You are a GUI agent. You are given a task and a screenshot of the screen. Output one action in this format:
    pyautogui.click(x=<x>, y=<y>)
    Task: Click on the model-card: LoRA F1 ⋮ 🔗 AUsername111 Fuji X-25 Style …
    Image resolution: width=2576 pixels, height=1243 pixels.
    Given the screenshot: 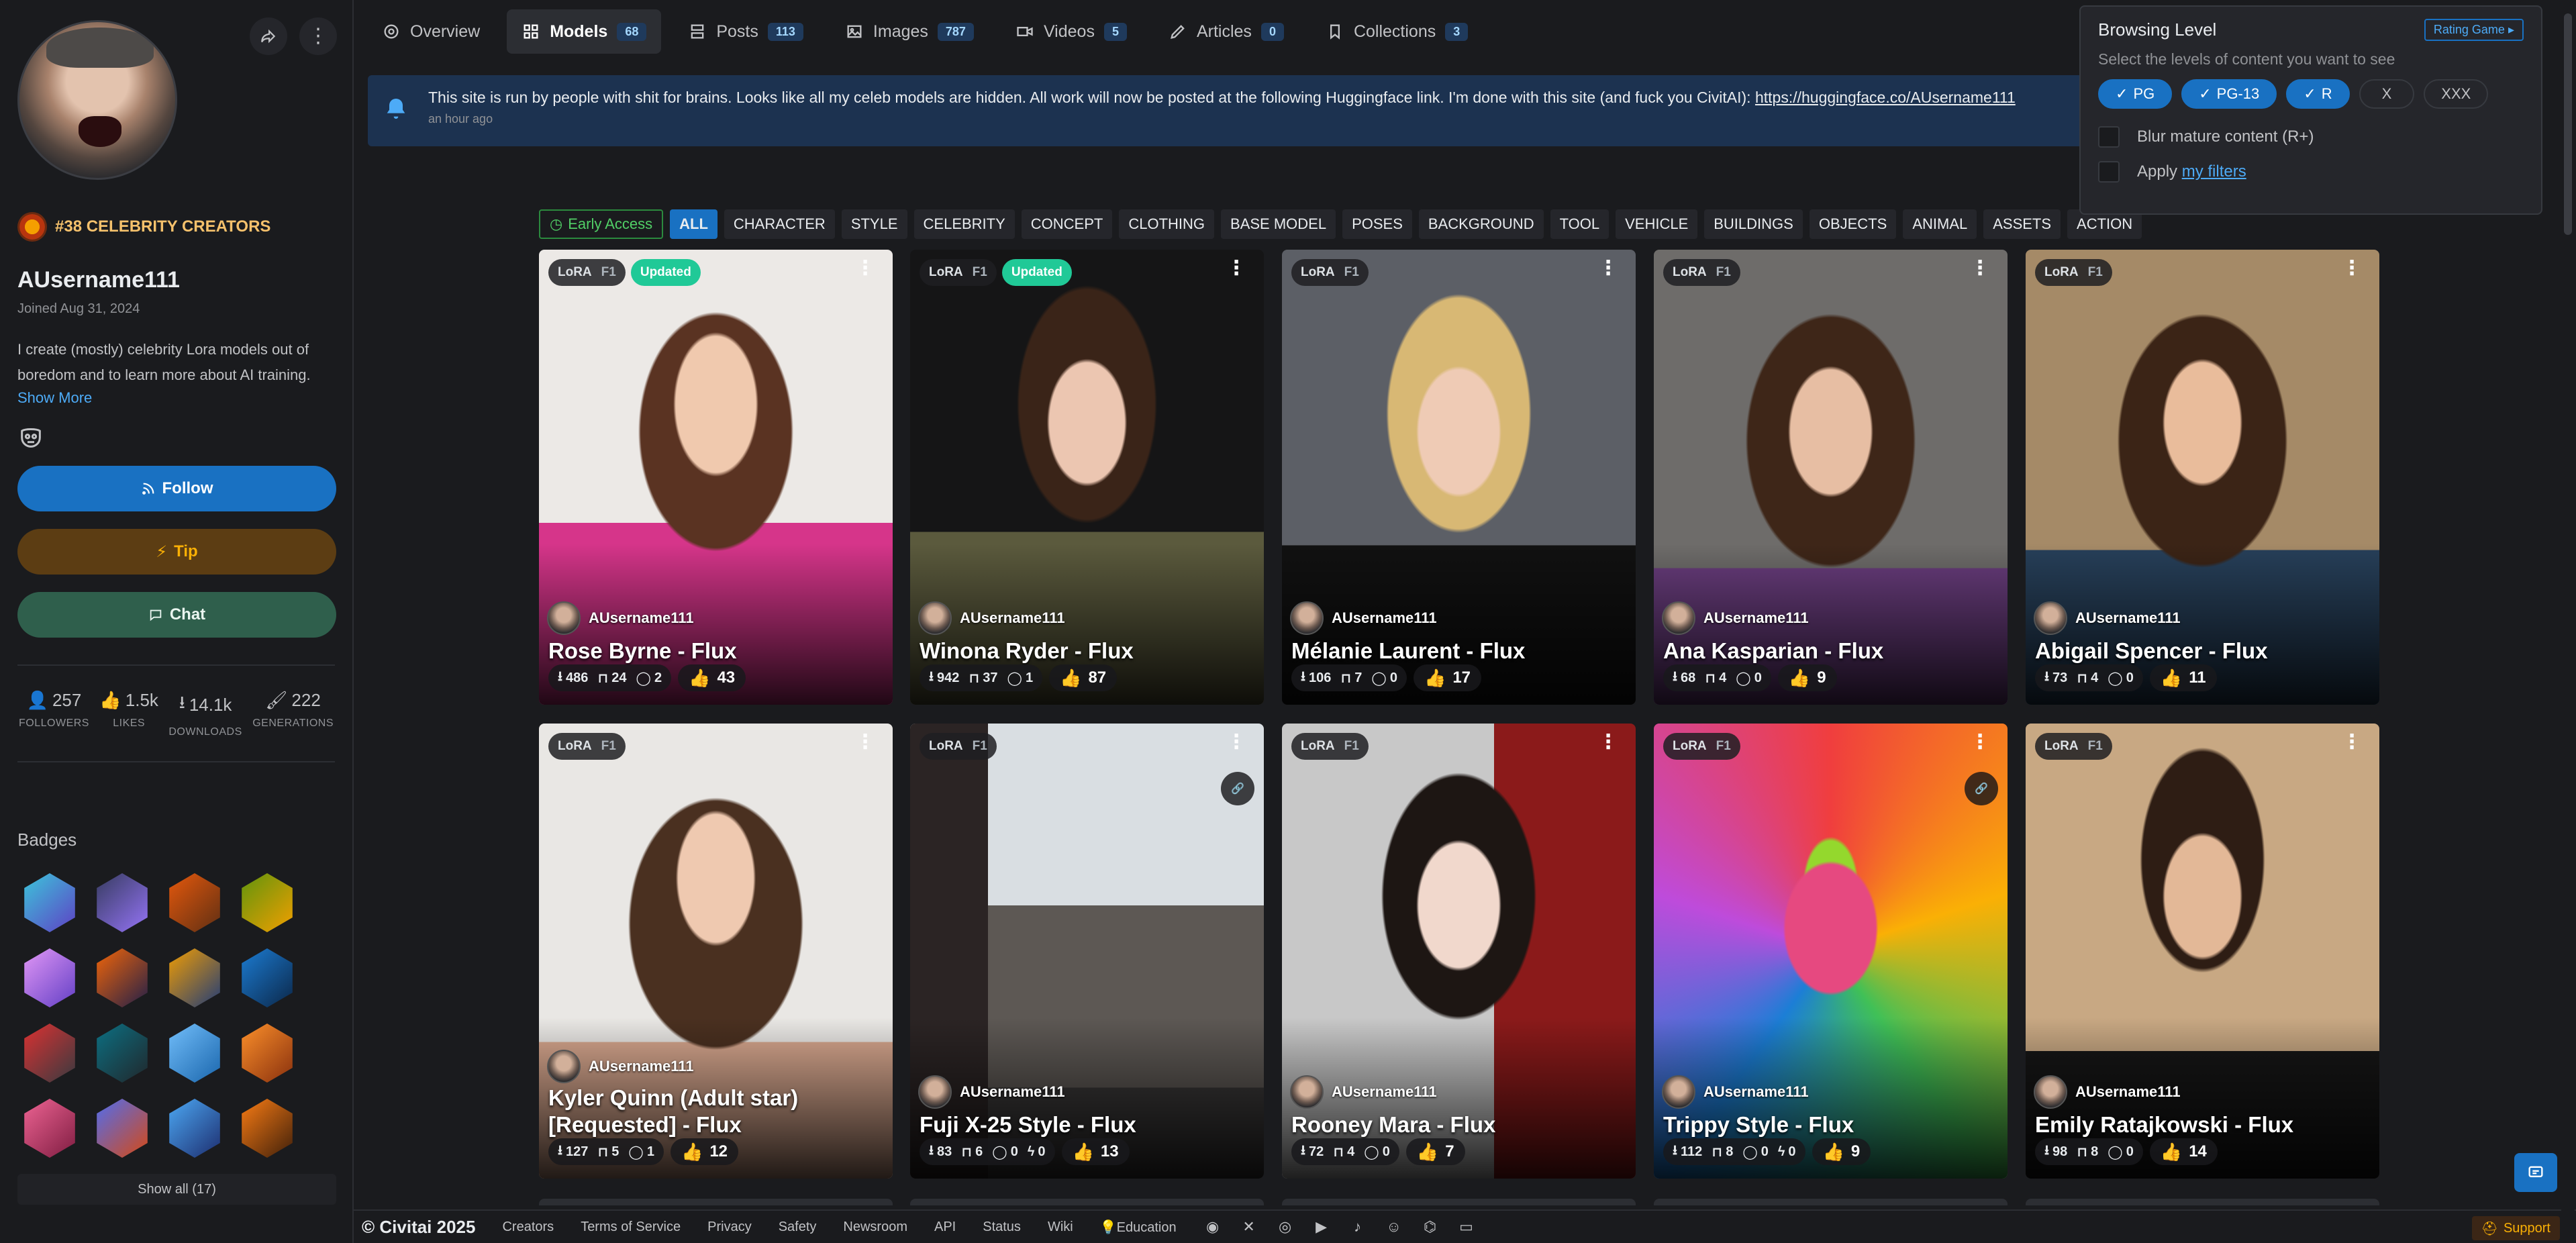 What is the action you would take?
    pyautogui.click(x=1087, y=952)
    